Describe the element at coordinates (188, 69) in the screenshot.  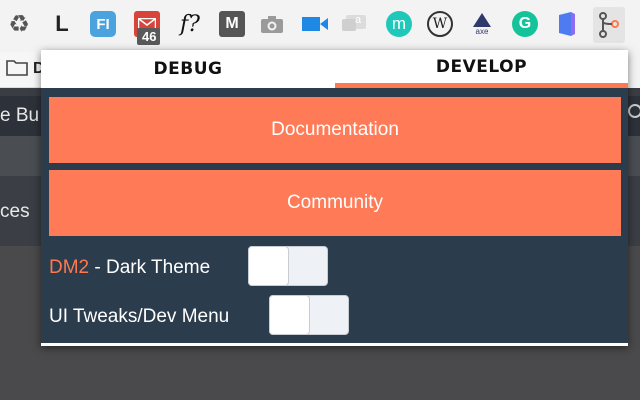
I see `tab-debug: DEBUG` at that location.